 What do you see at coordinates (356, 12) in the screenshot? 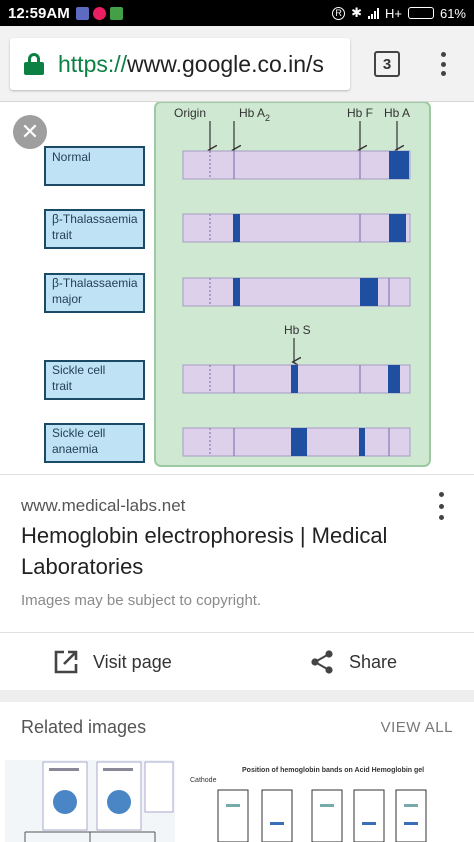
I see `bluetooth-icon: ✱` at bounding box center [356, 12].